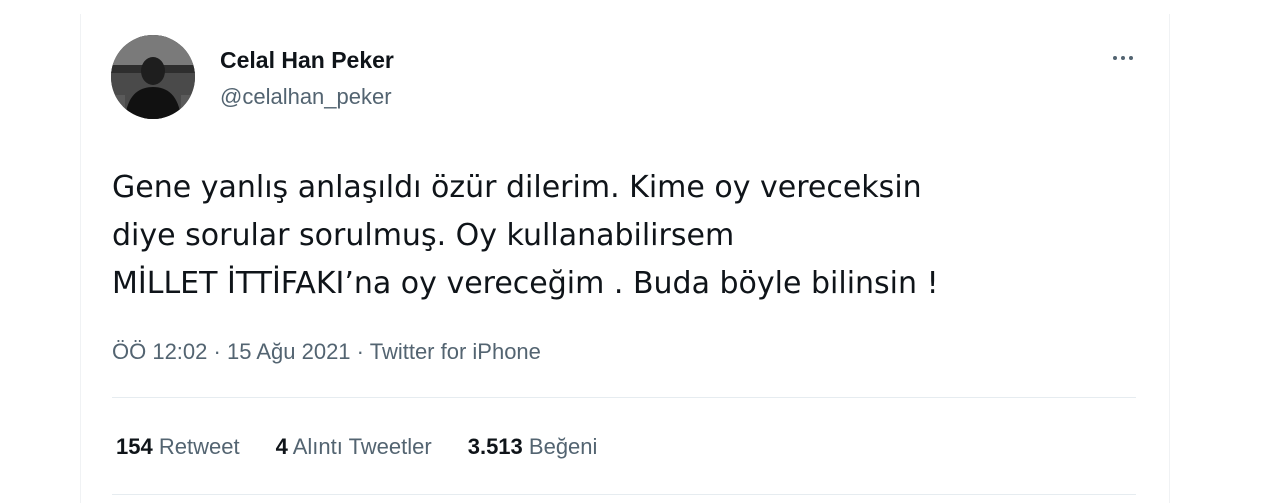 The height and width of the screenshot is (503, 1280). What do you see at coordinates (134, 446) in the screenshot?
I see `stat-count: 154` at bounding box center [134, 446].